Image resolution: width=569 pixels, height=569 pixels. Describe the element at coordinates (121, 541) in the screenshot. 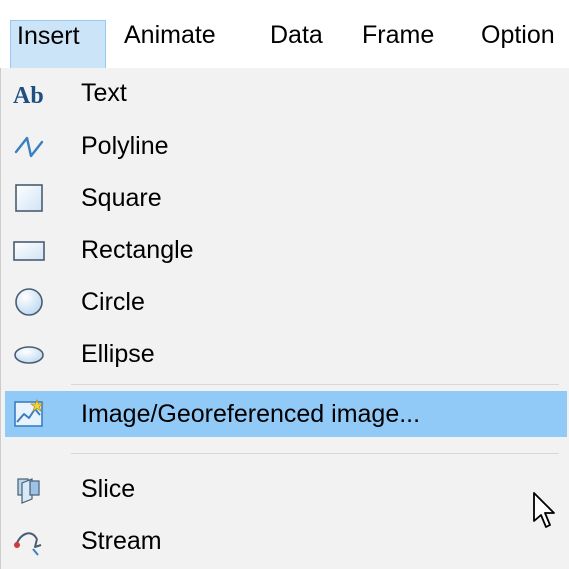

I see `menu-item-label: Stream` at that location.